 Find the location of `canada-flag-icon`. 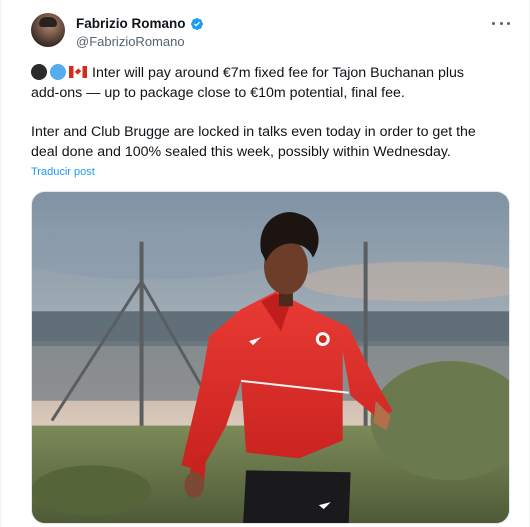

canada-flag-icon is located at coordinates (78, 72).